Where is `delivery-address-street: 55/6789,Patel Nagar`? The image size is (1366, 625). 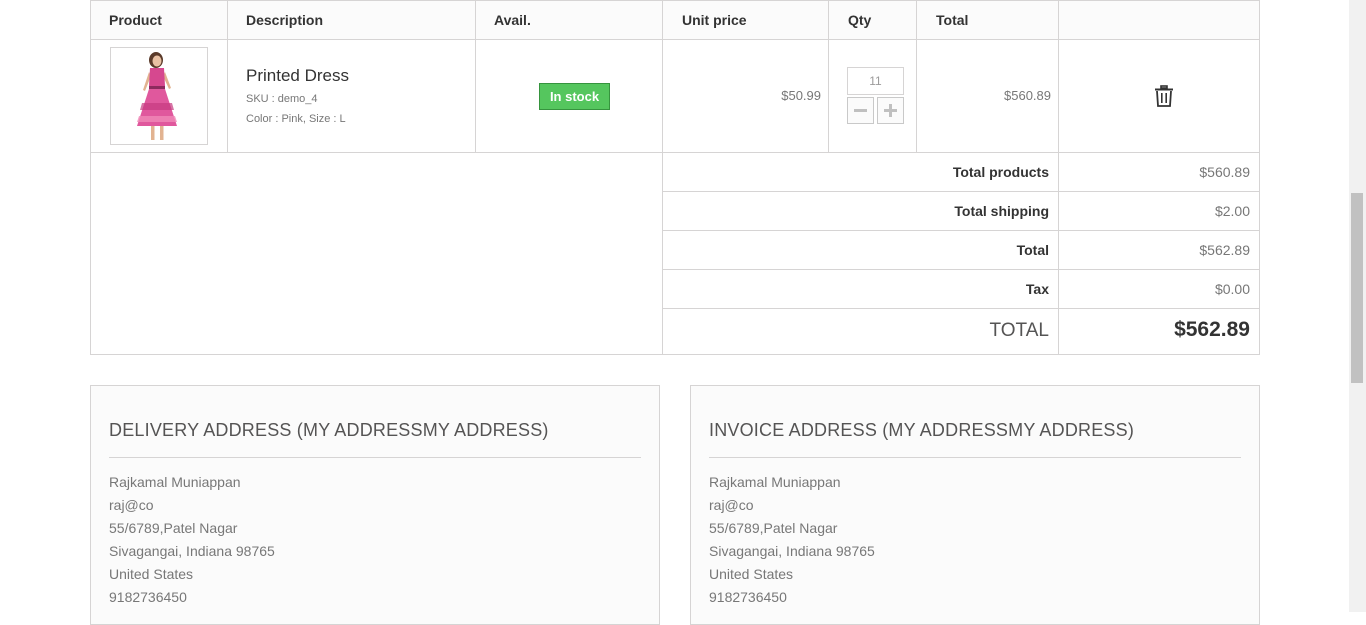
delivery-address-street: 55/6789,Patel Nagar is located at coordinates (173, 528).